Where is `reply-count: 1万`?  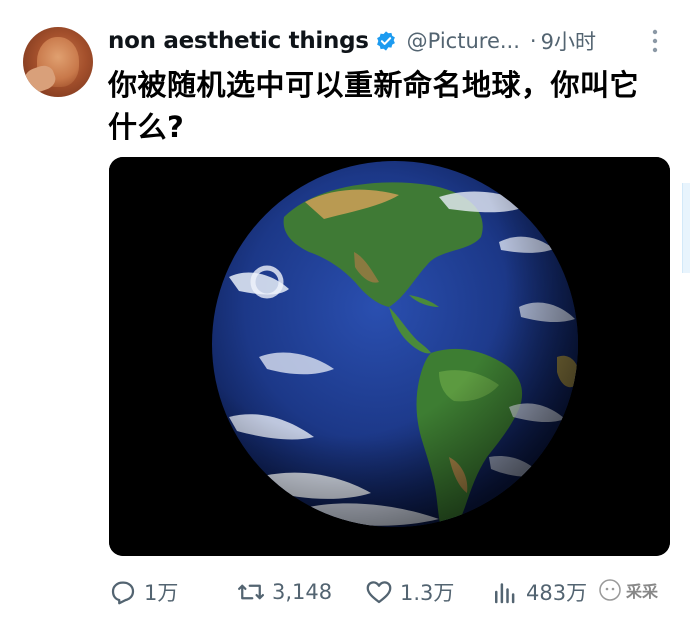
reply-count: 1万 is located at coordinates (161, 593).